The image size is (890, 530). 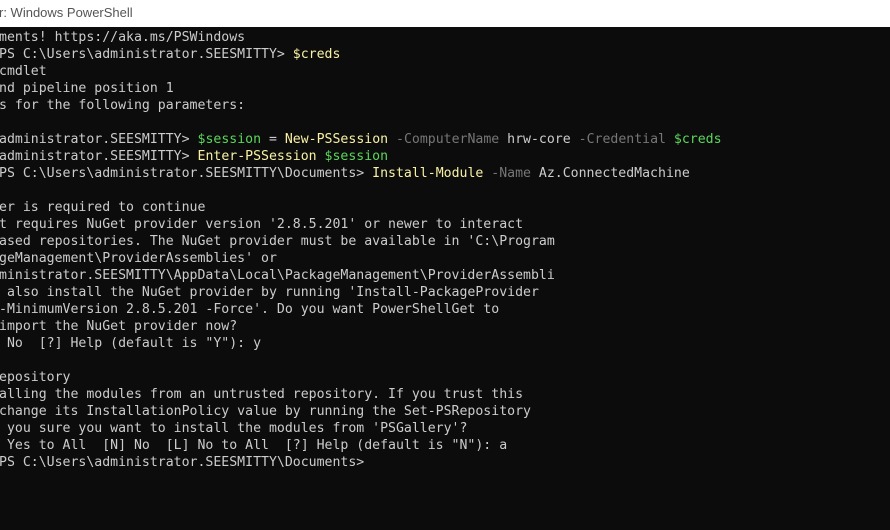 I want to click on console-line: er is required to continue, so click(x=103, y=207).